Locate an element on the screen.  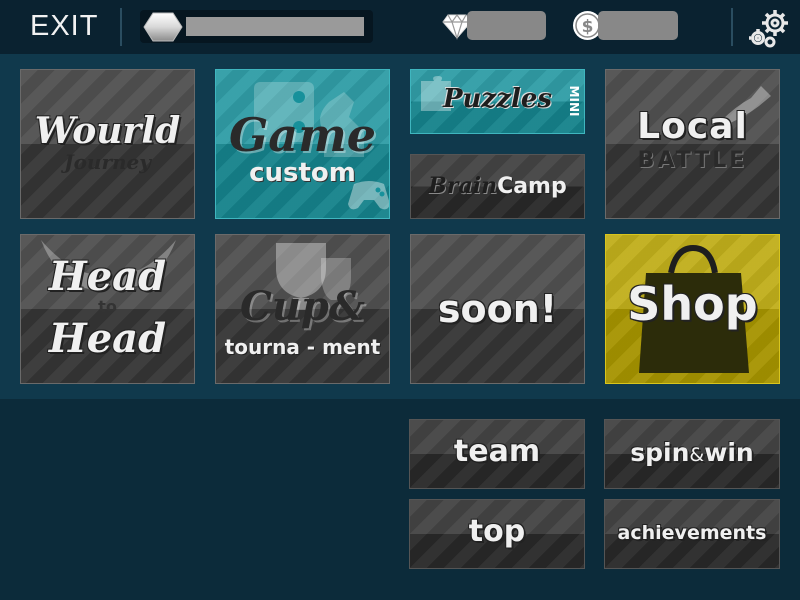
world-journey-subtitle: Journey is located at coordinates (107, 162).